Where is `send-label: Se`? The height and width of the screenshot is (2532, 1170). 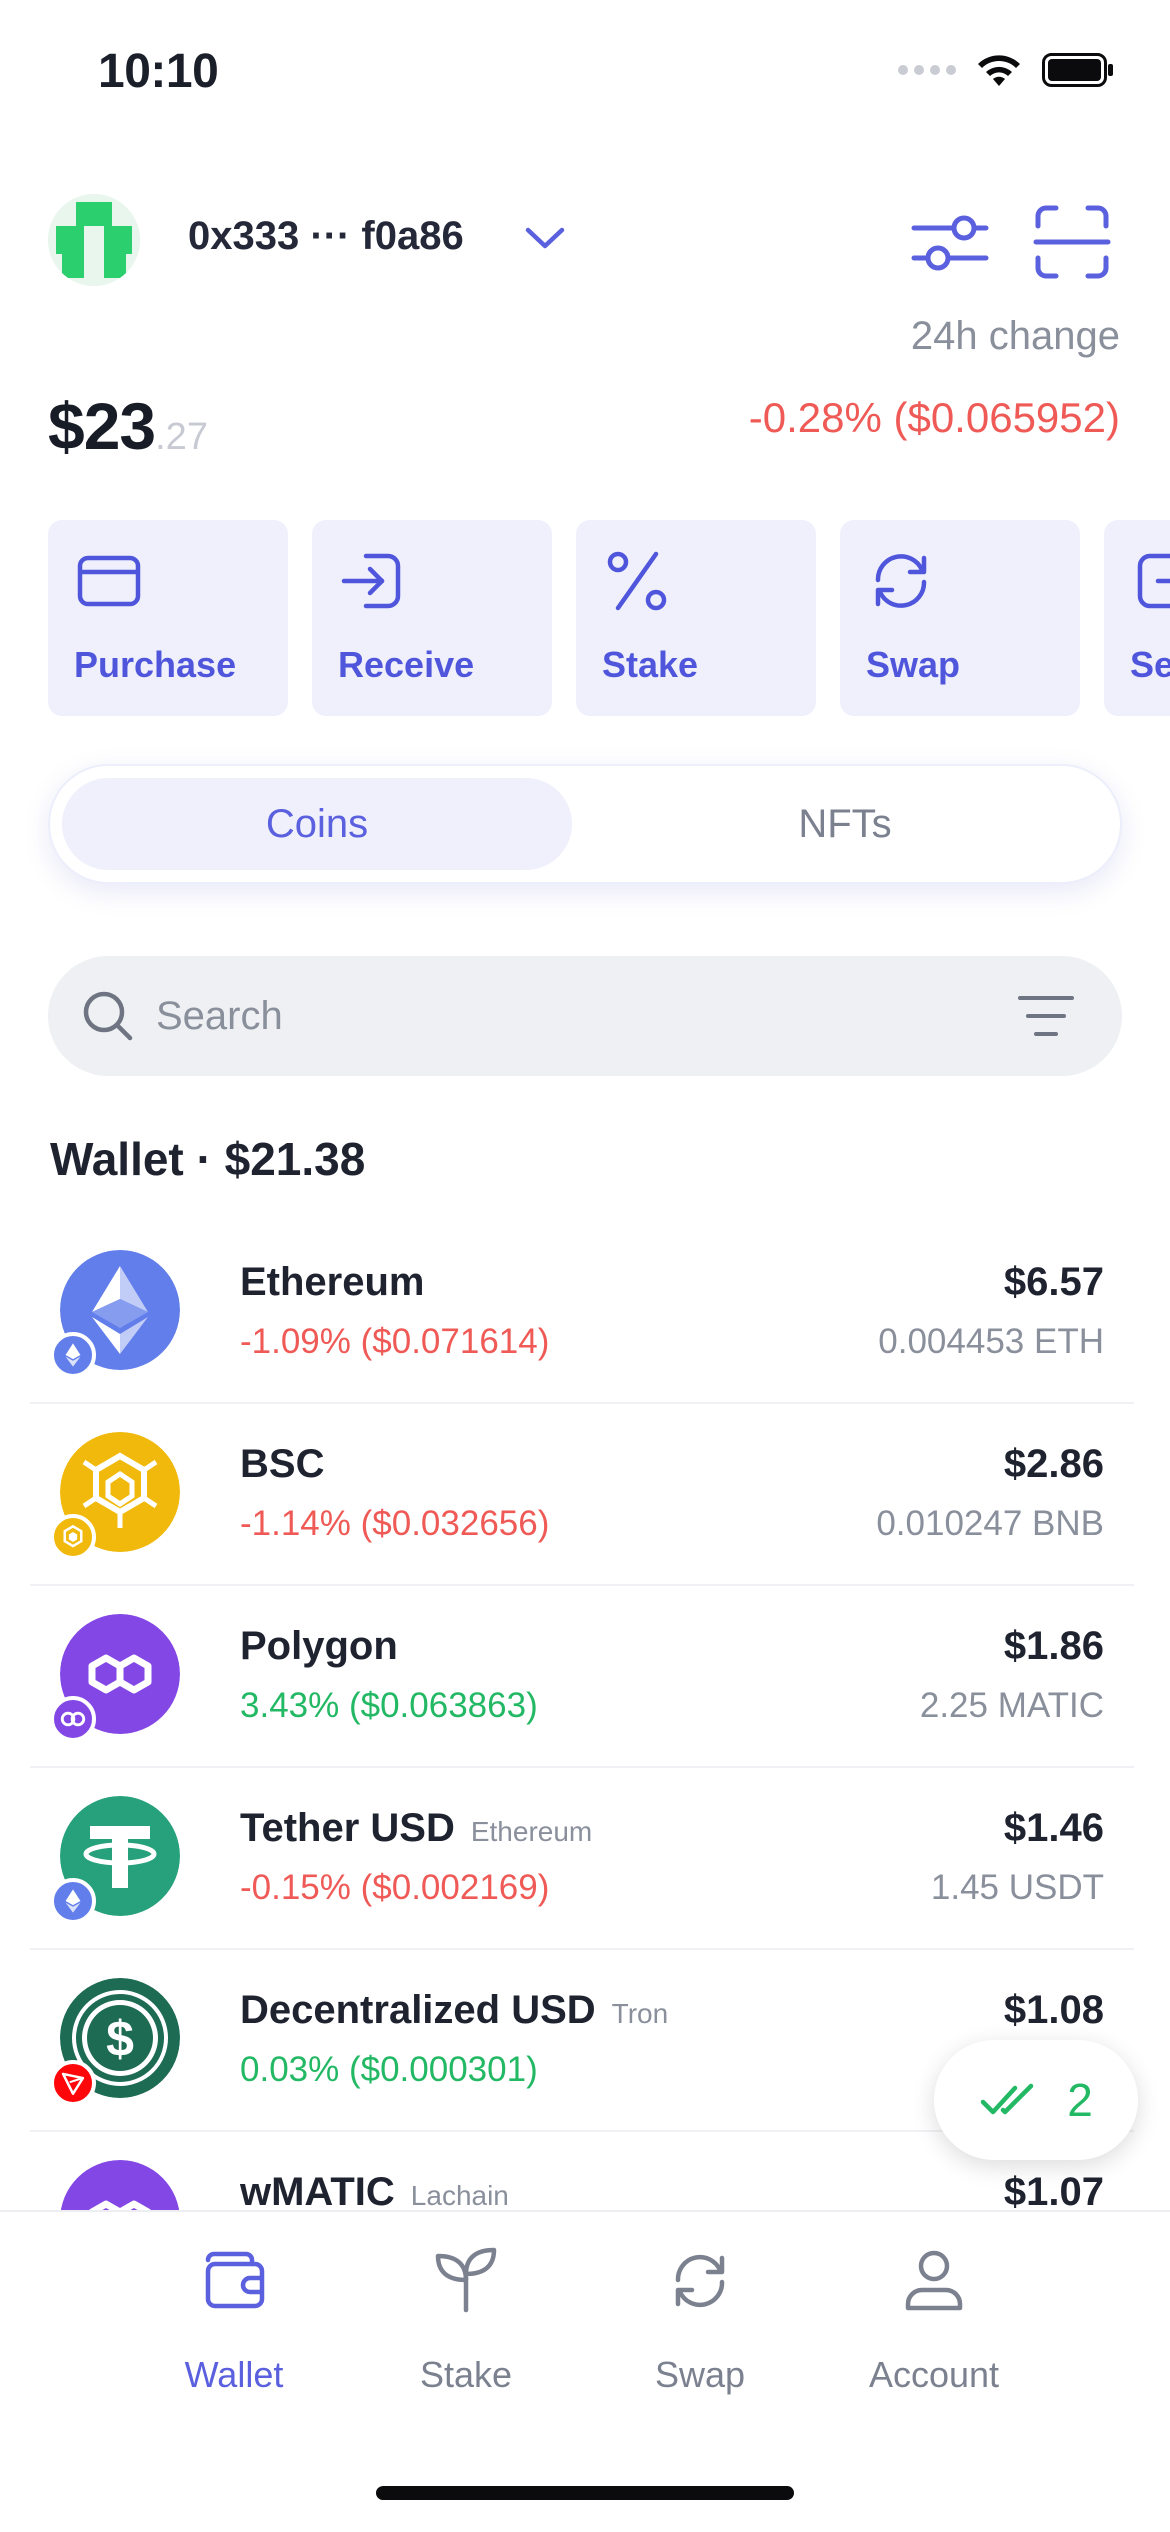
send-label: Se is located at coordinates (1150, 664).